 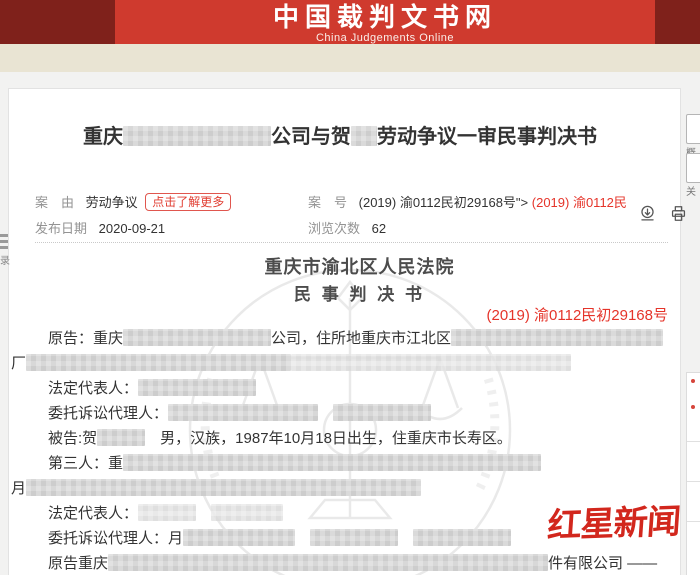 I want to click on document-actions, so click(x=659, y=216).